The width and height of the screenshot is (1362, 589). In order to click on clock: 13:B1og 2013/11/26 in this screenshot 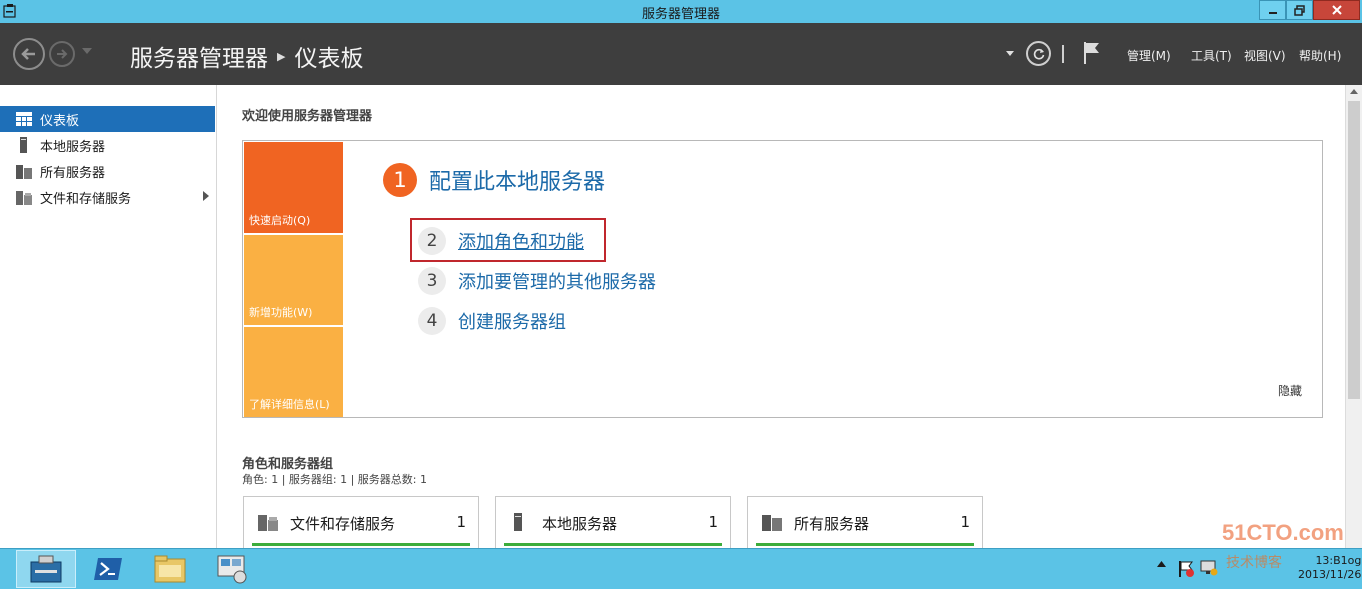, I will do `click(1329, 568)`.